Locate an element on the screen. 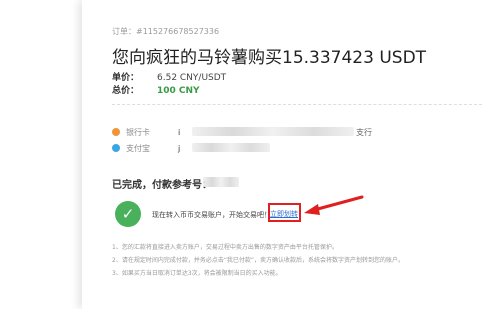 This screenshot has height=309, width=500. red-arrow-icon is located at coordinates (334, 205).